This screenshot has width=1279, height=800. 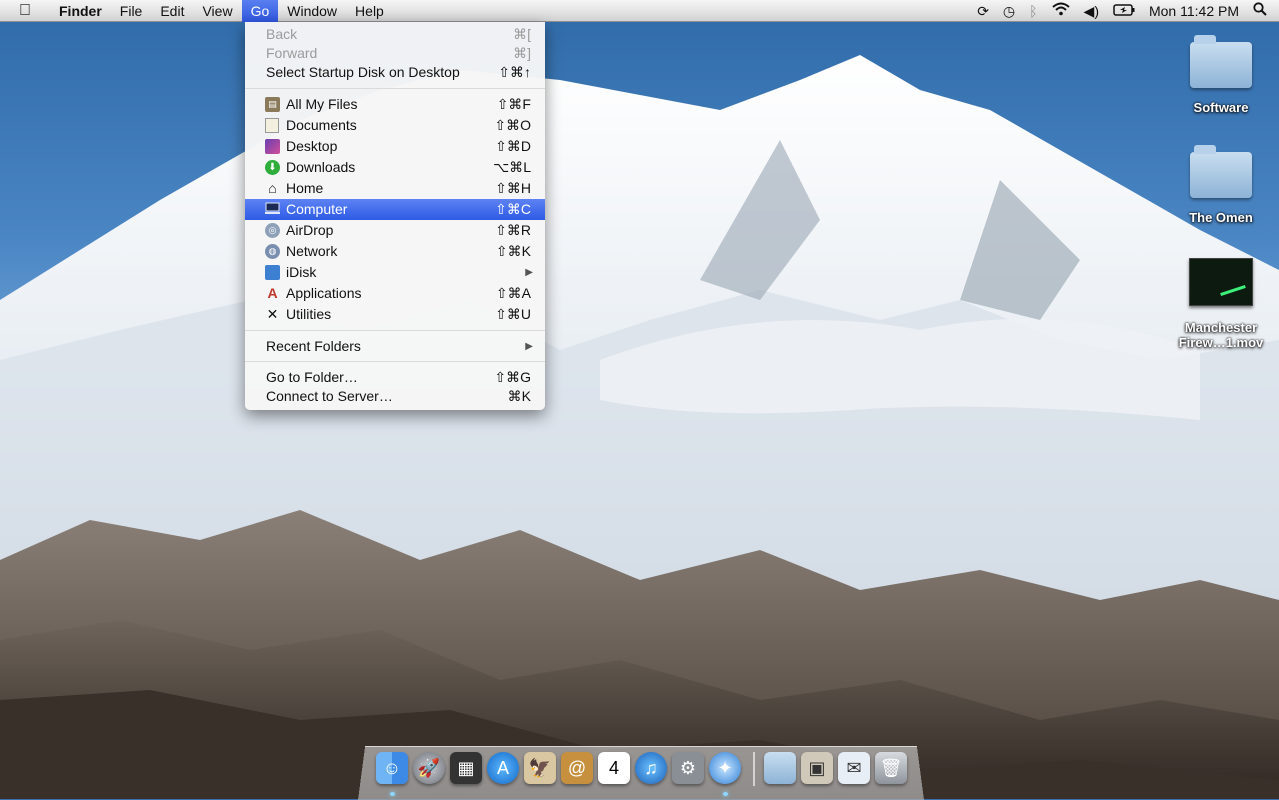 What do you see at coordinates (513, 188) in the screenshot?
I see `shortcut: ⇧⌘H` at bounding box center [513, 188].